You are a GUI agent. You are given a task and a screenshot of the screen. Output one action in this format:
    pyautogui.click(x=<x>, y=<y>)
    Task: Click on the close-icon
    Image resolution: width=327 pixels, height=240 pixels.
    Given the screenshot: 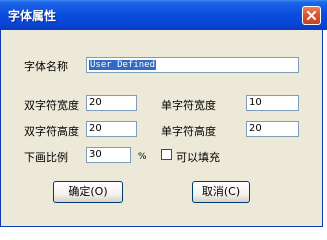 What is the action you would take?
    pyautogui.click(x=311, y=15)
    